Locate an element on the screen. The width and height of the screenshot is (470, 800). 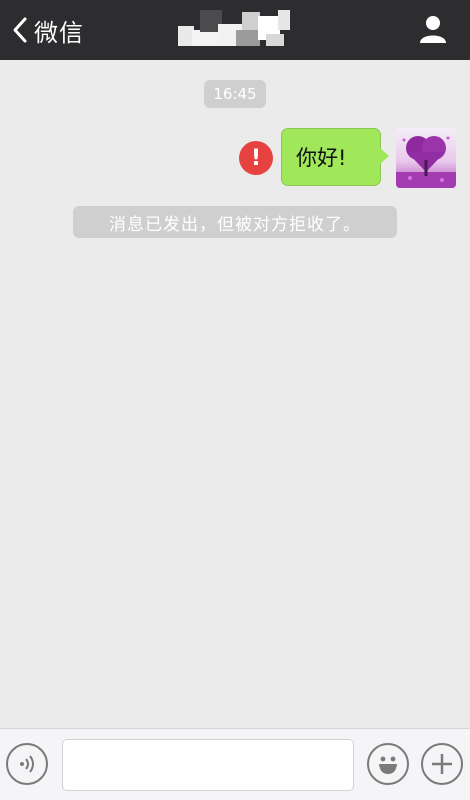
back-button: 微信 is located at coordinates (47, 30).